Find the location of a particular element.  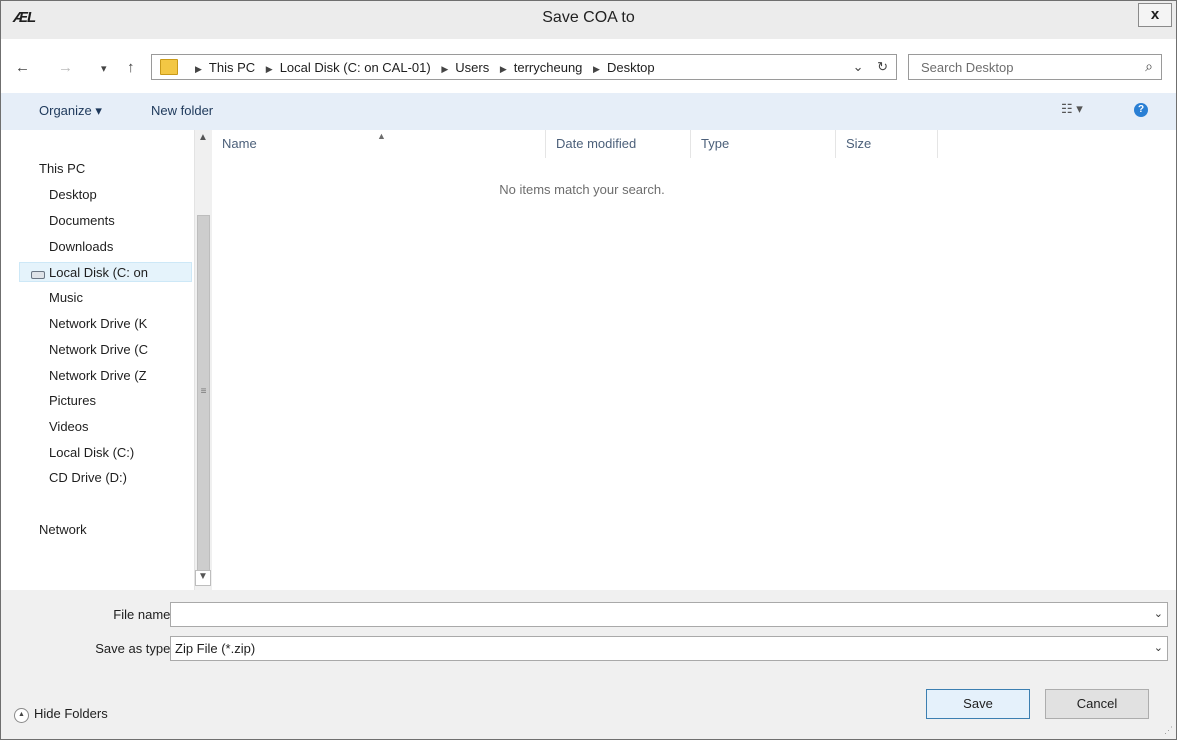

title-bar: ÆL Save COA to x is located at coordinates (588, 20).